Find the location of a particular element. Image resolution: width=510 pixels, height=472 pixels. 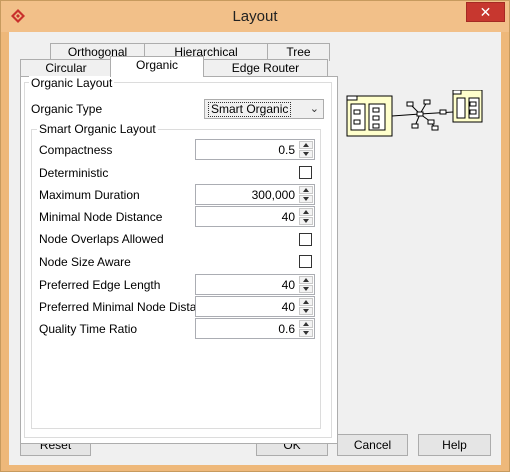

layout-preview-diagram is located at coordinates (414, 113).